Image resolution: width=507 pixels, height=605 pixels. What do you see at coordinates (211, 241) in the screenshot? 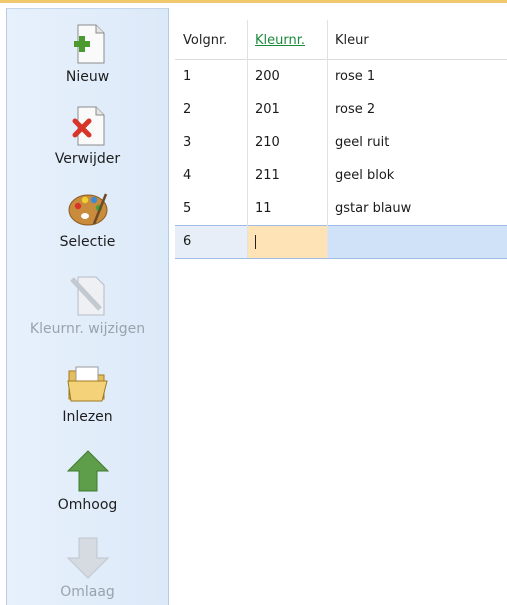
I see `cell-sequence-number: 6` at bounding box center [211, 241].